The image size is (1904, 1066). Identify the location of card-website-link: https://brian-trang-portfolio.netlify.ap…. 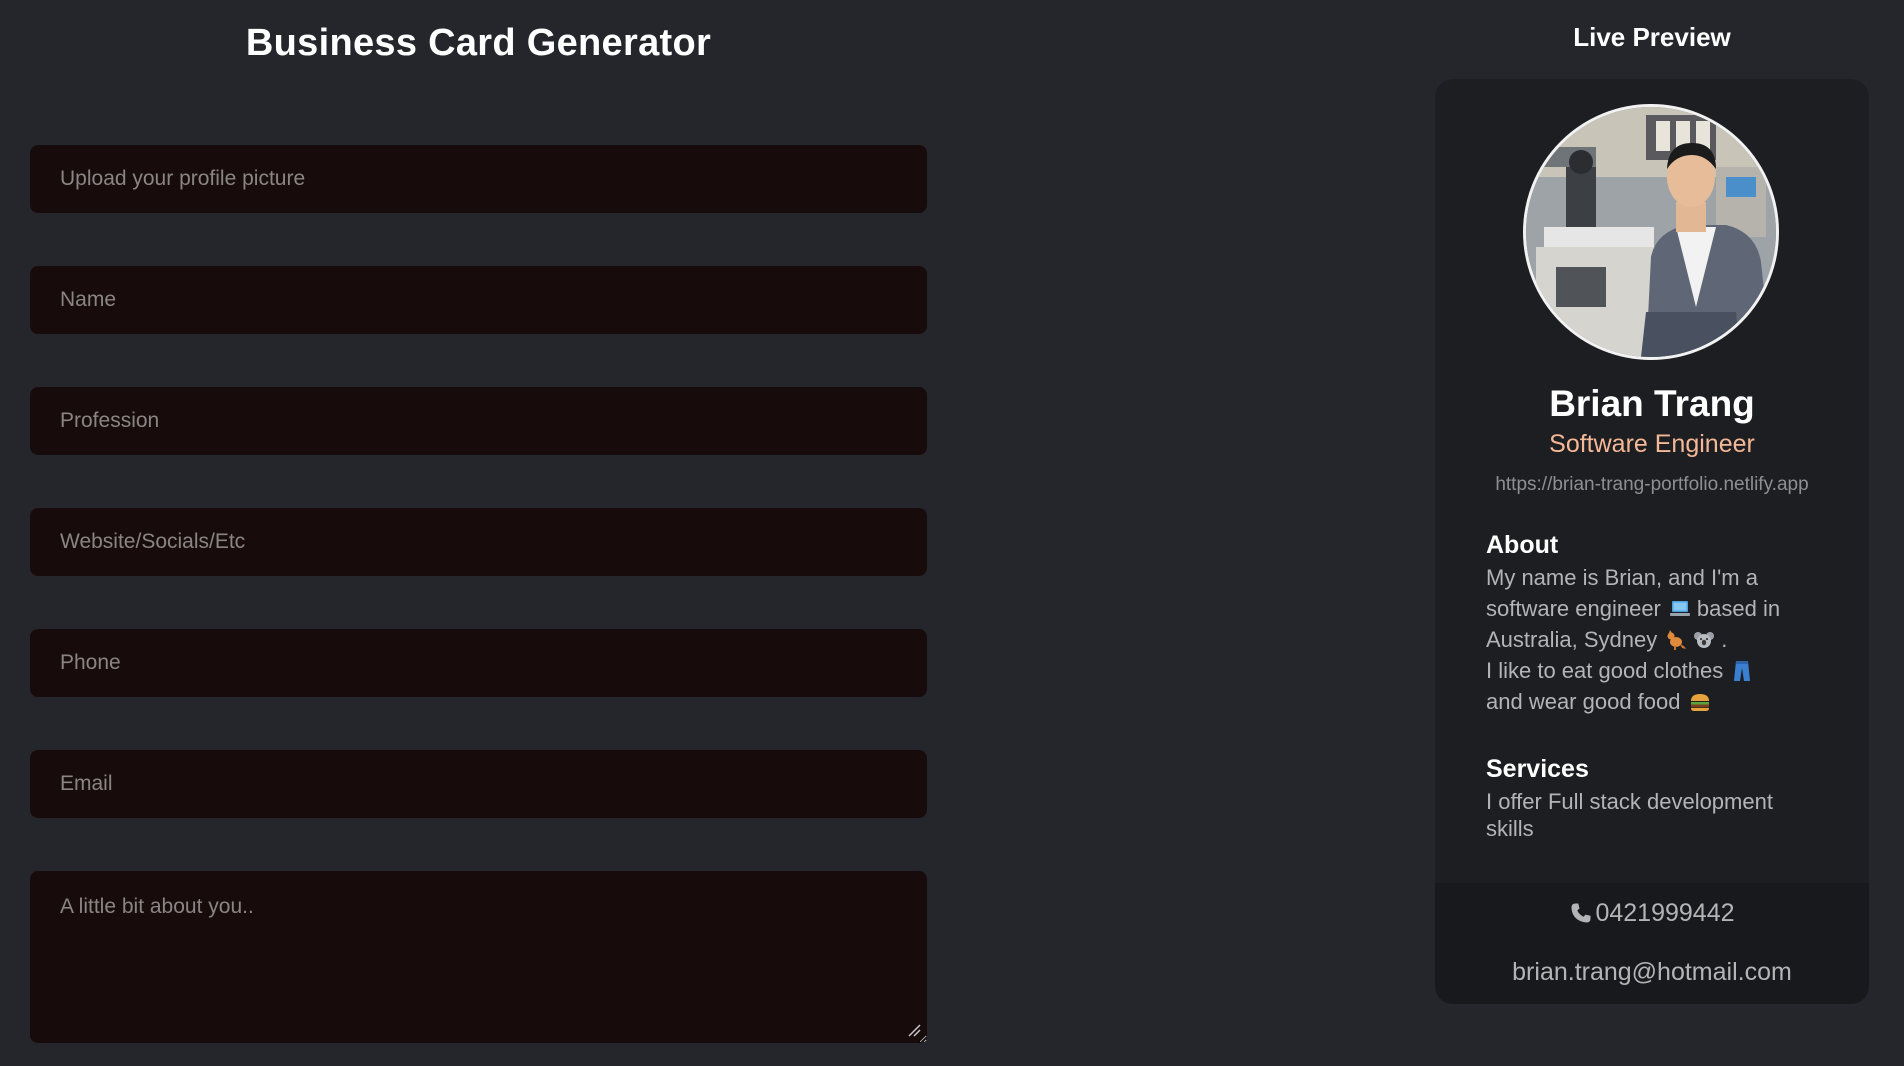
(1652, 485).